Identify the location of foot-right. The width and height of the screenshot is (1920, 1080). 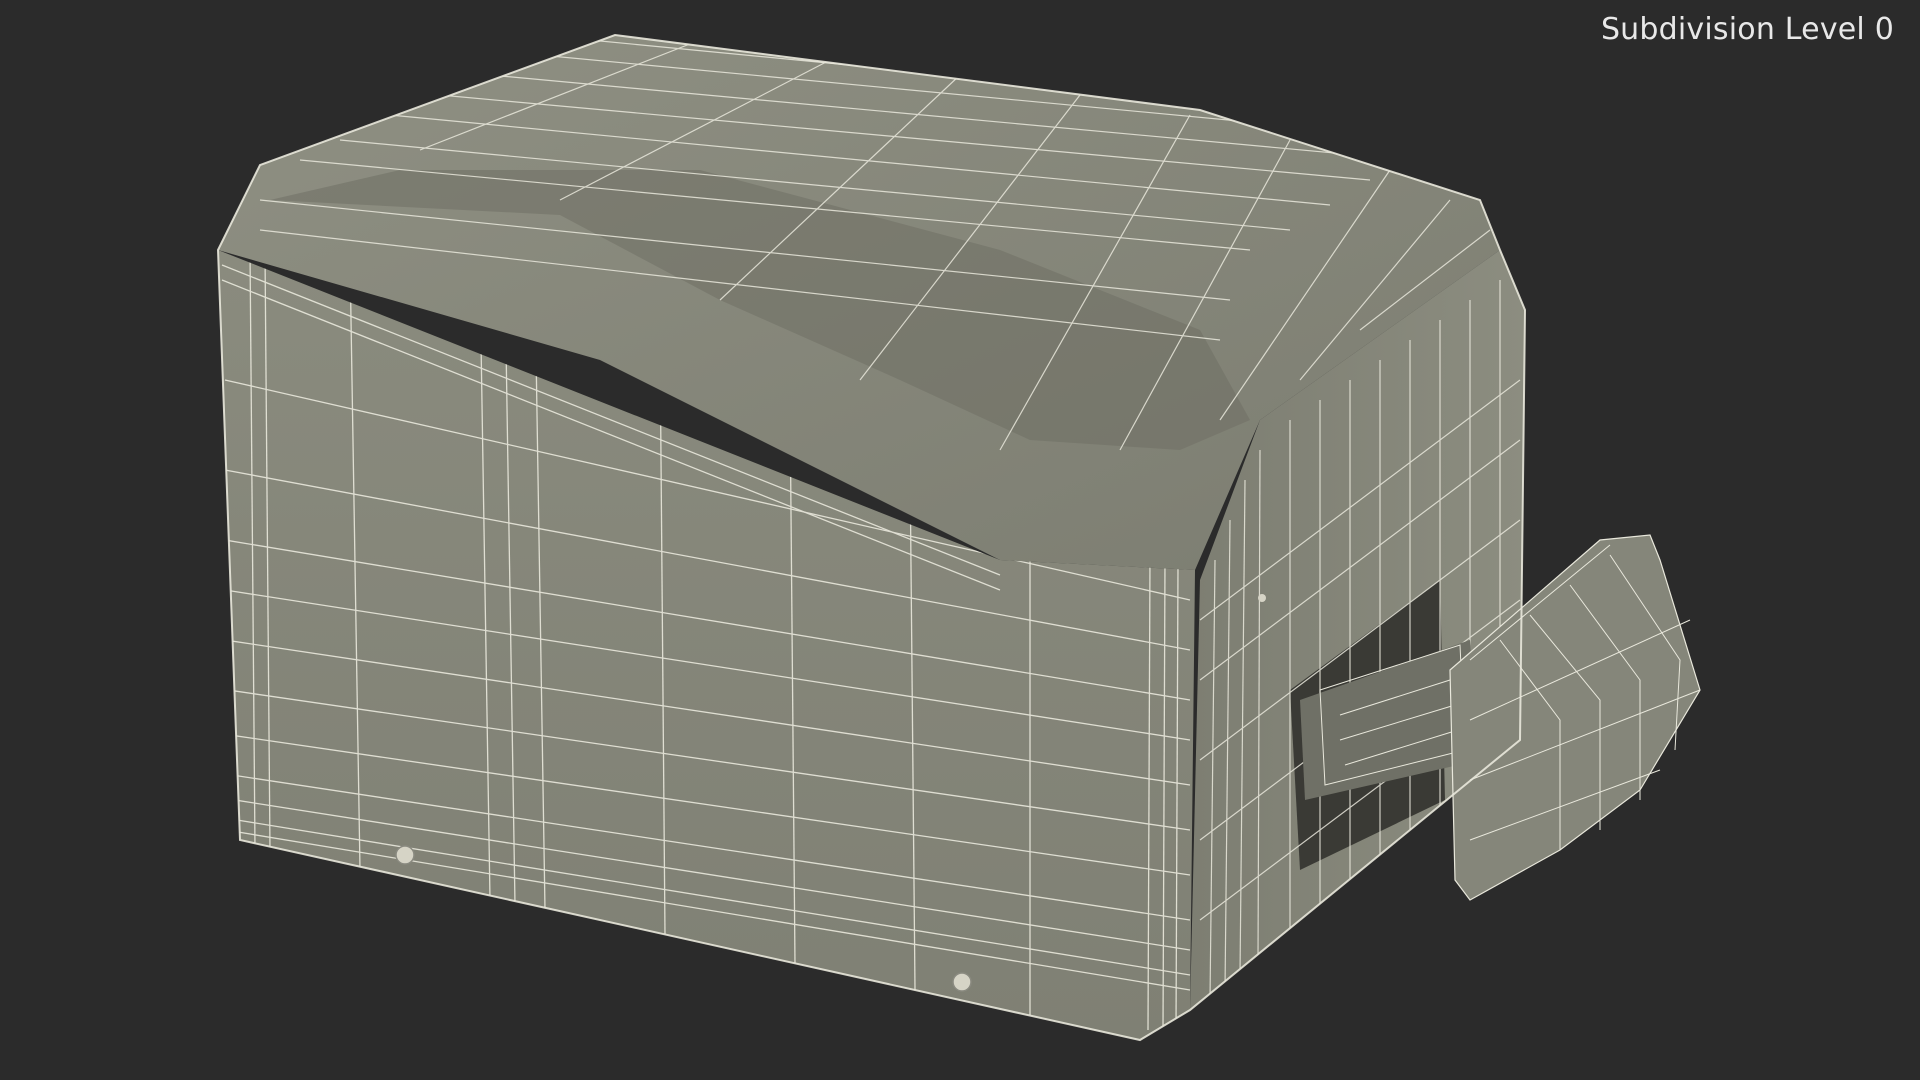
(962, 982).